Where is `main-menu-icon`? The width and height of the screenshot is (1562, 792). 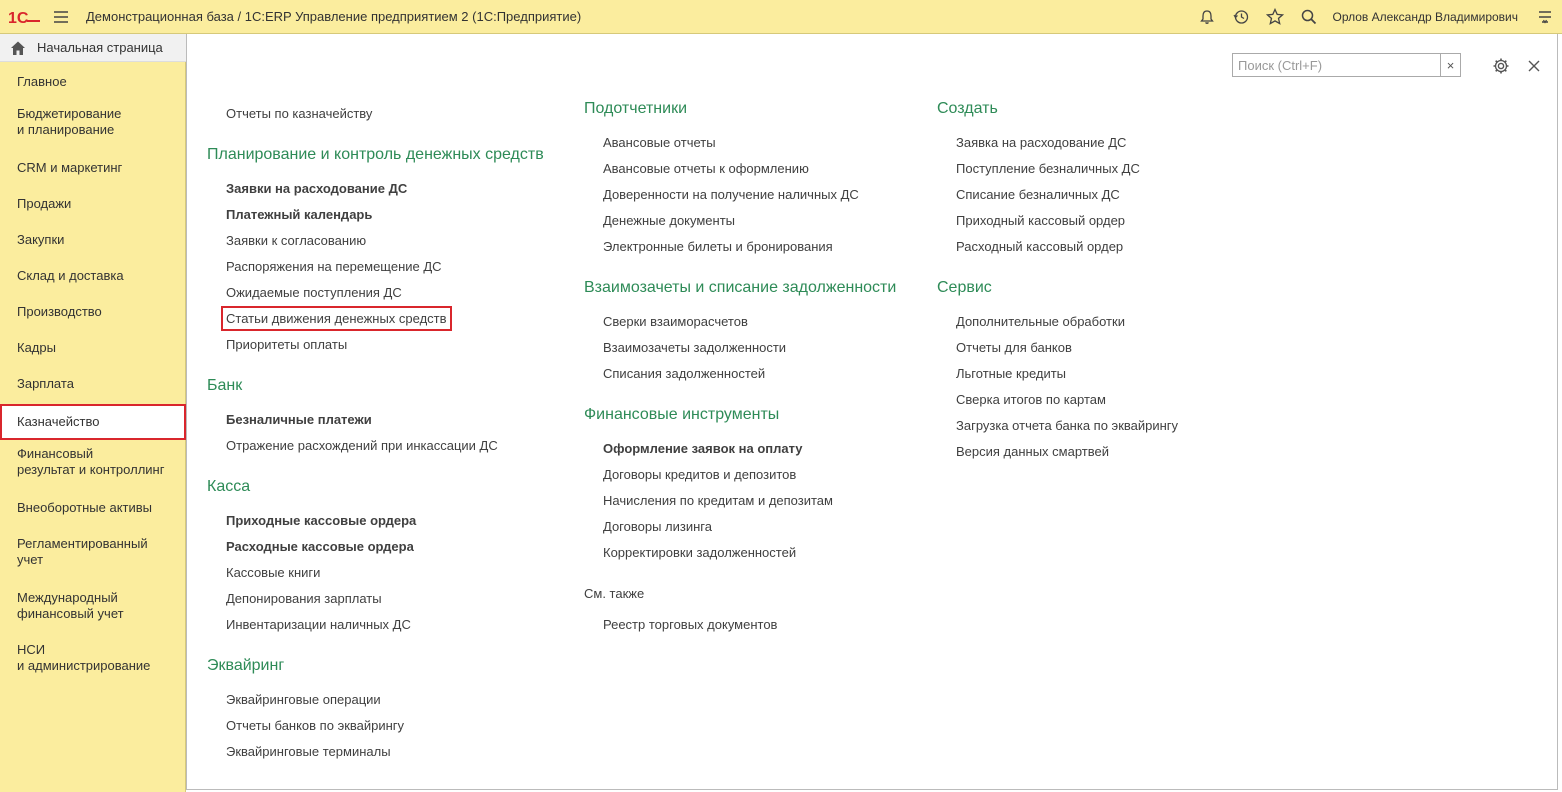
main-menu-icon is located at coordinates (61, 17).